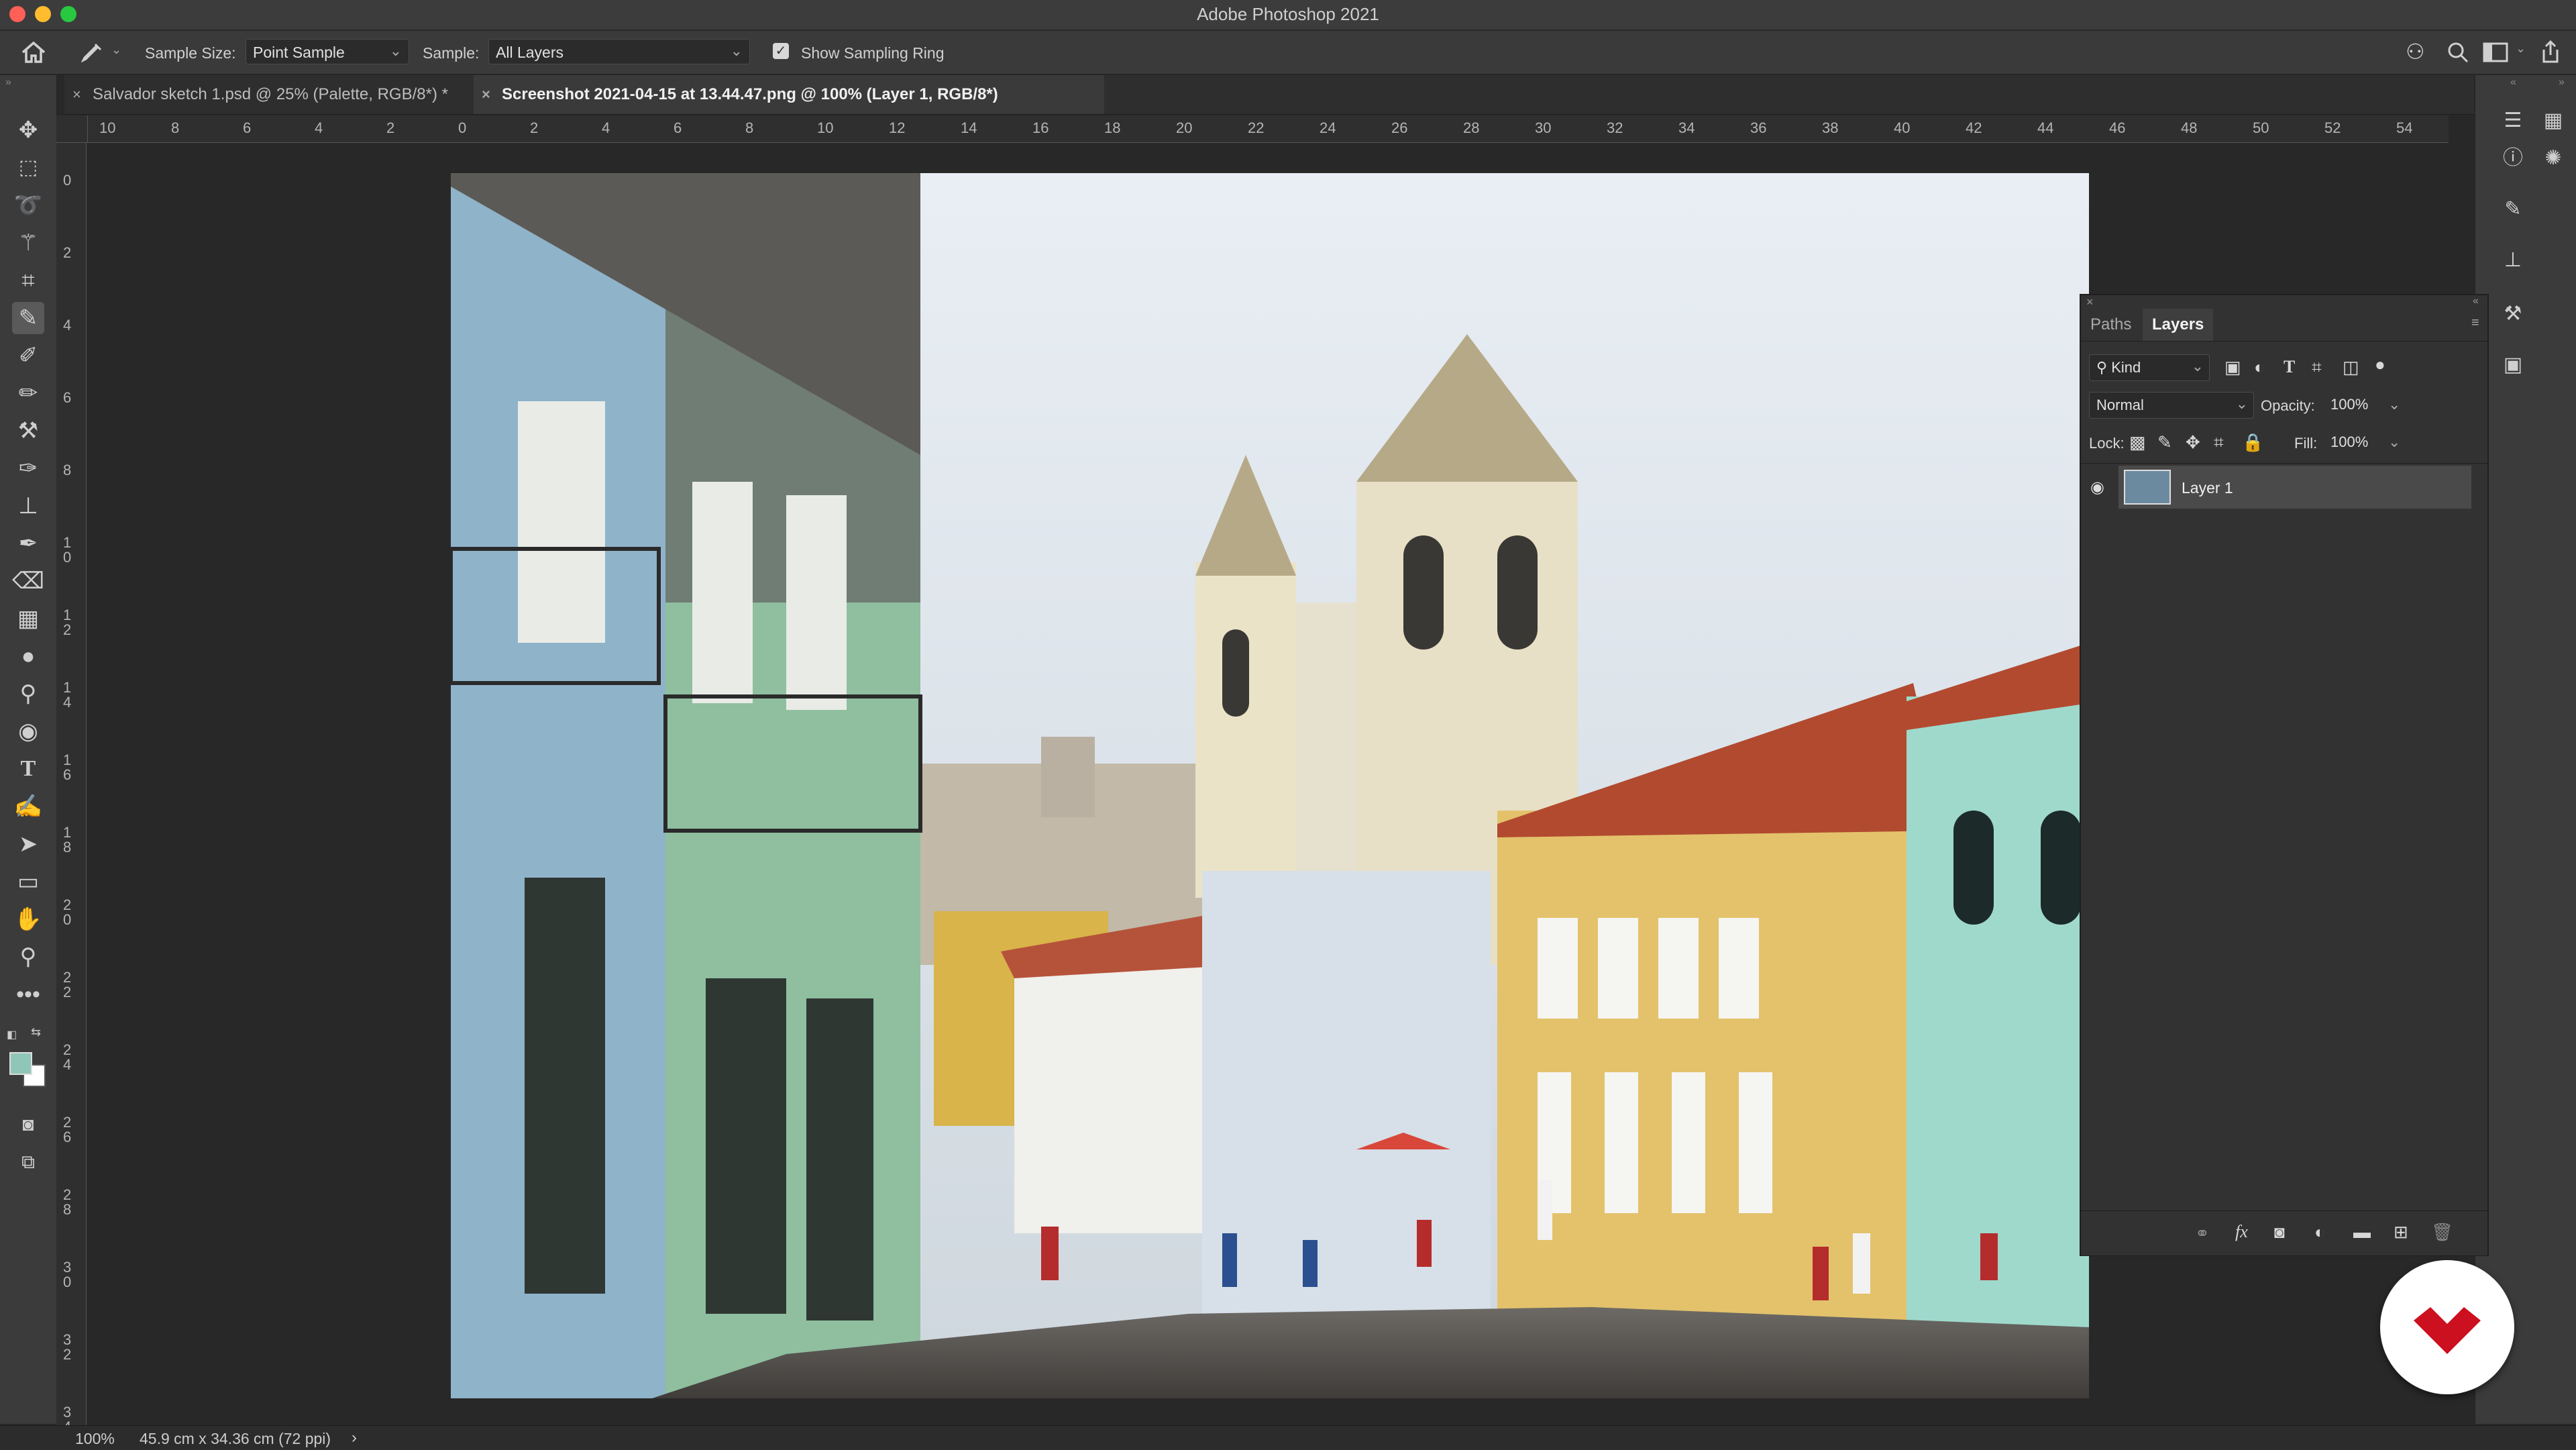 Image resolution: width=2576 pixels, height=1450 pixels. I want to click on layer-visibility-eye-icon: ◉, so click(2097, 487).